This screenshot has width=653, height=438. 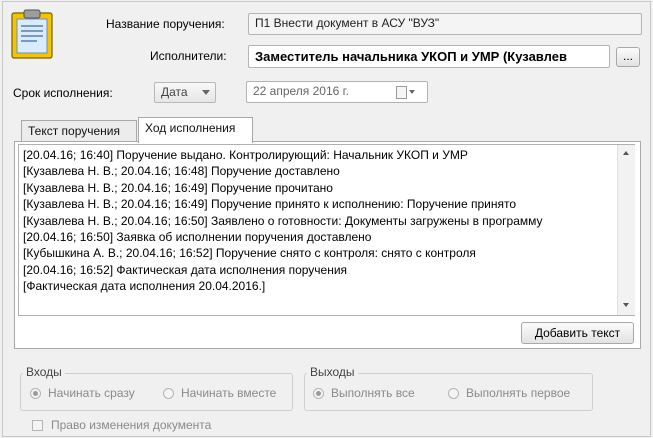 I want to click on tab-execution-progress: Ход исполнения, so click(x=195, y=130).